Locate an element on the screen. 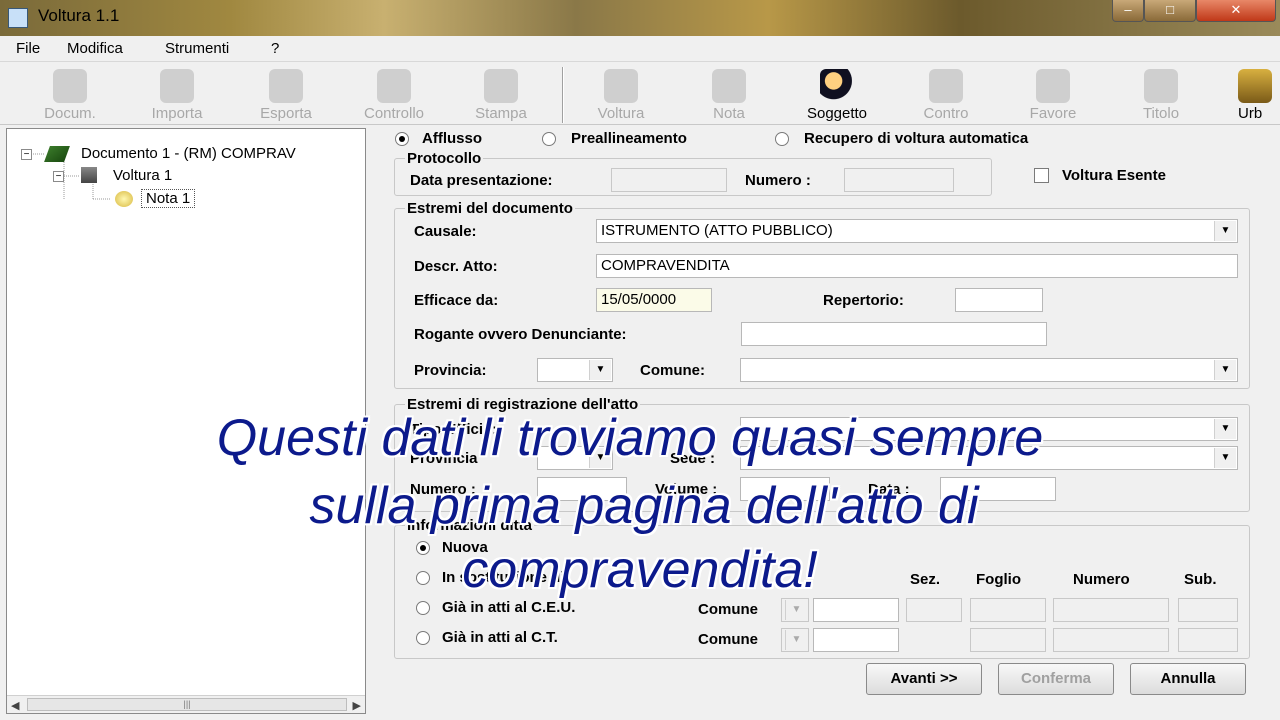 The width and height of the screenshot is (1280, 720). esporta-button: Esporta is located at coordinates (286, 94).